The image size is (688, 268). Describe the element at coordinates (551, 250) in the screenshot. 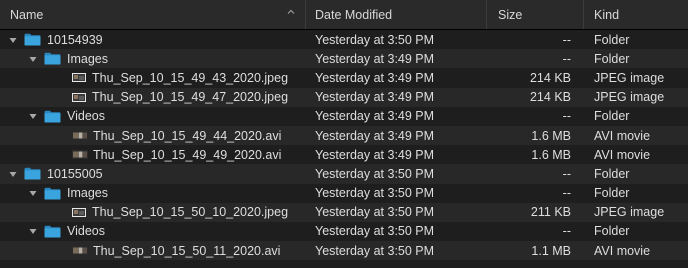

I see `size-cell: 1.1 MB` at that location.